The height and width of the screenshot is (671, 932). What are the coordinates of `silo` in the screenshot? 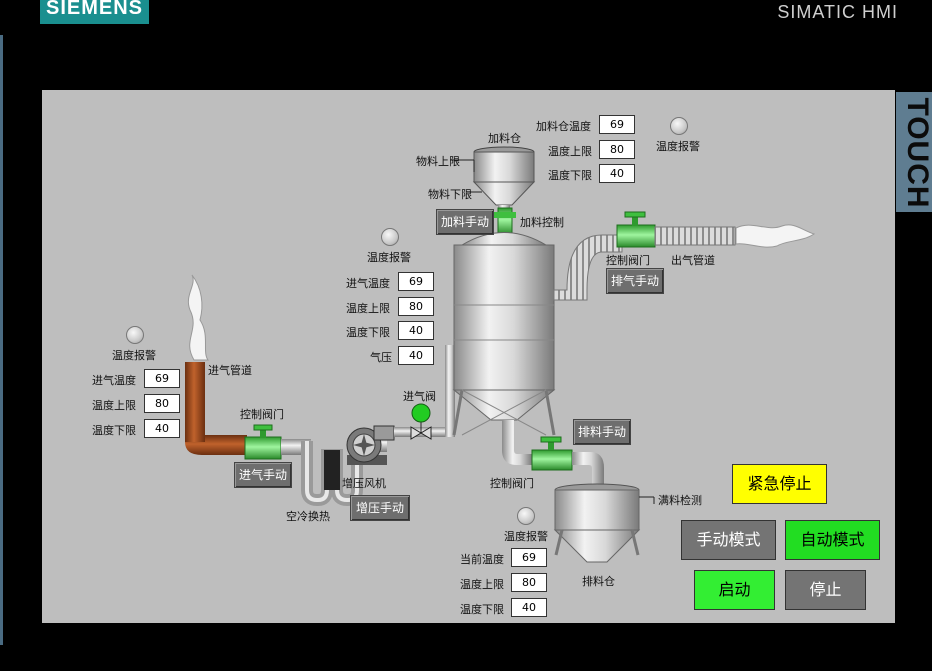 It's located at (504, 334).